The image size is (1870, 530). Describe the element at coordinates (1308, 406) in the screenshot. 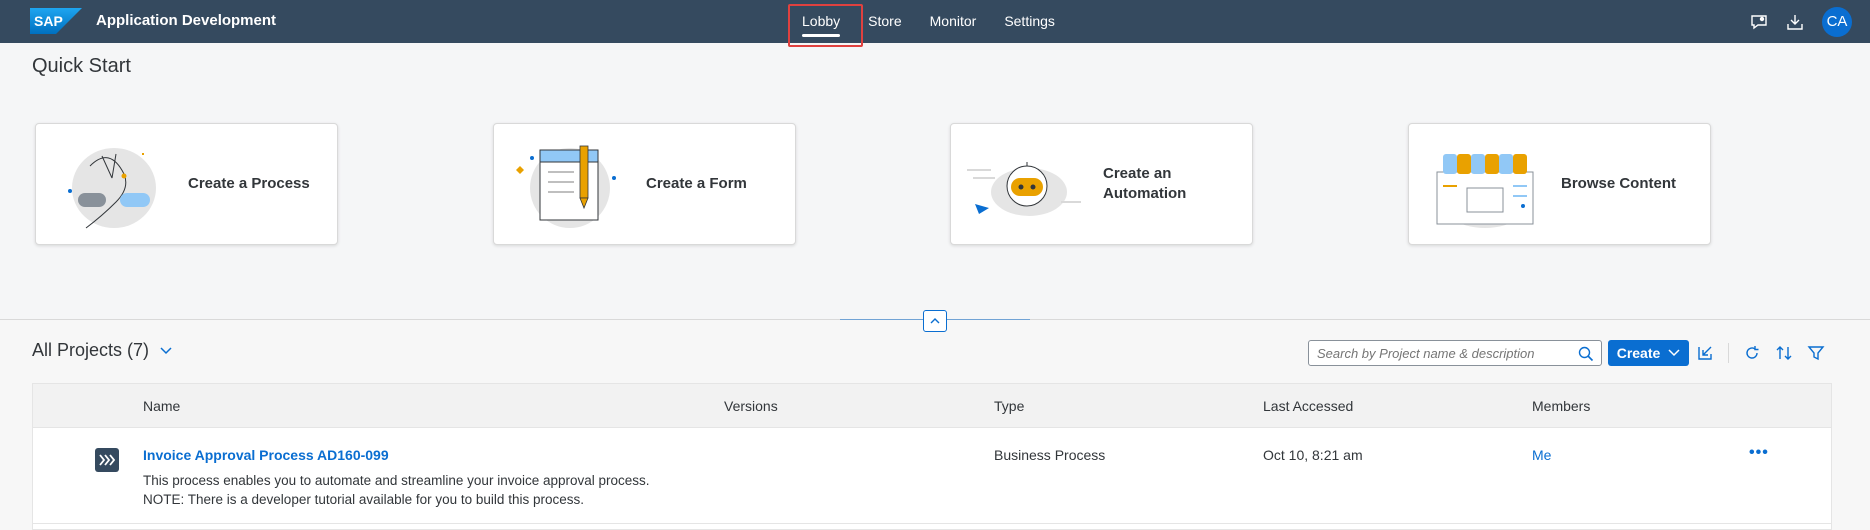

I see `column-header-last-accessed: Last Accessed` at that location.